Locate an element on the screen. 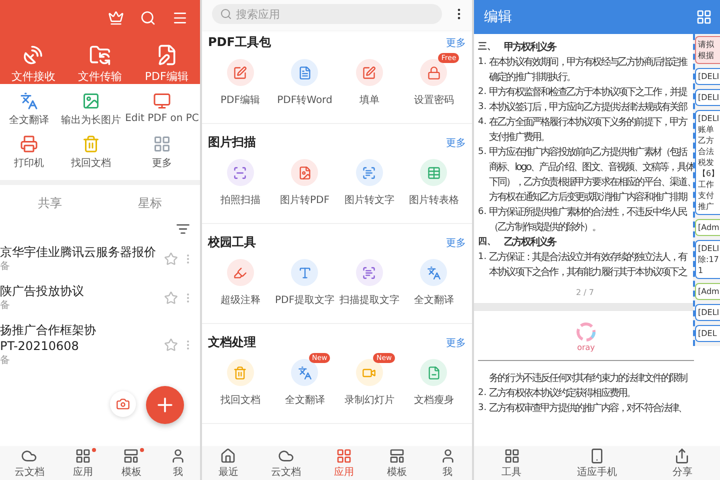  trash-icon is located at coordinates (91, 144).